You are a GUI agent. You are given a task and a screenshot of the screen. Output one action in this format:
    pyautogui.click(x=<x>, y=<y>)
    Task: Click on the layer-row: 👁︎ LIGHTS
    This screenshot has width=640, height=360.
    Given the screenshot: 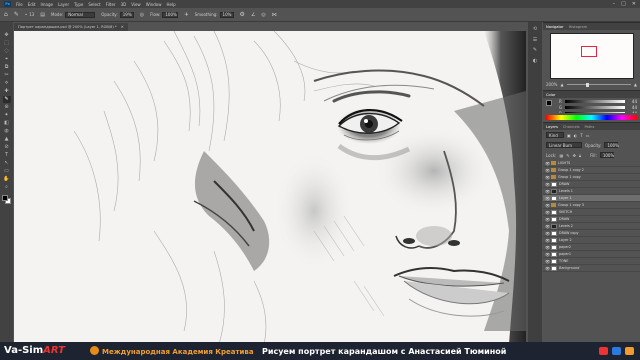 What is the action you would take?
    pyautogui.click(x=591, y=163)
    